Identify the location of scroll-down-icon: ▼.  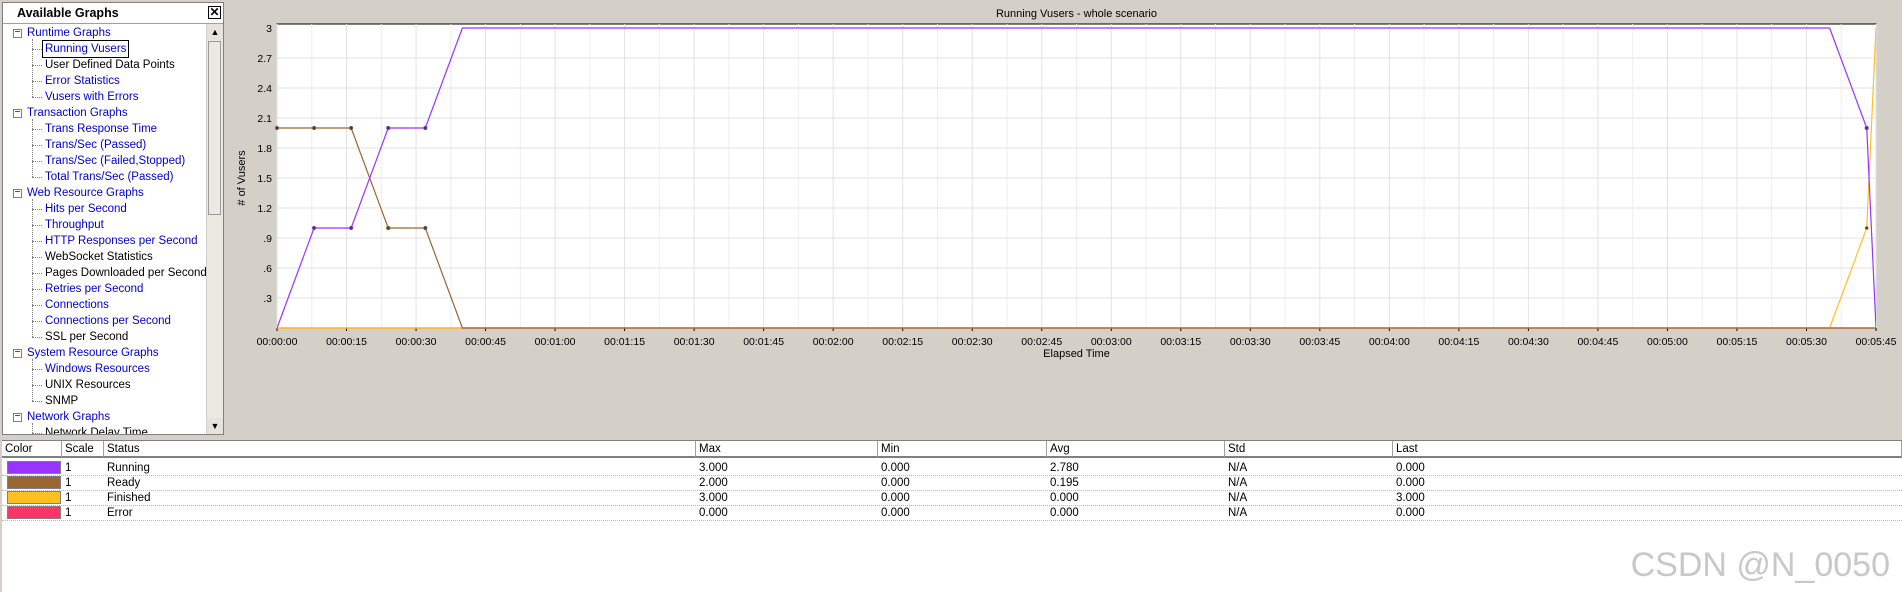
(215, 426).